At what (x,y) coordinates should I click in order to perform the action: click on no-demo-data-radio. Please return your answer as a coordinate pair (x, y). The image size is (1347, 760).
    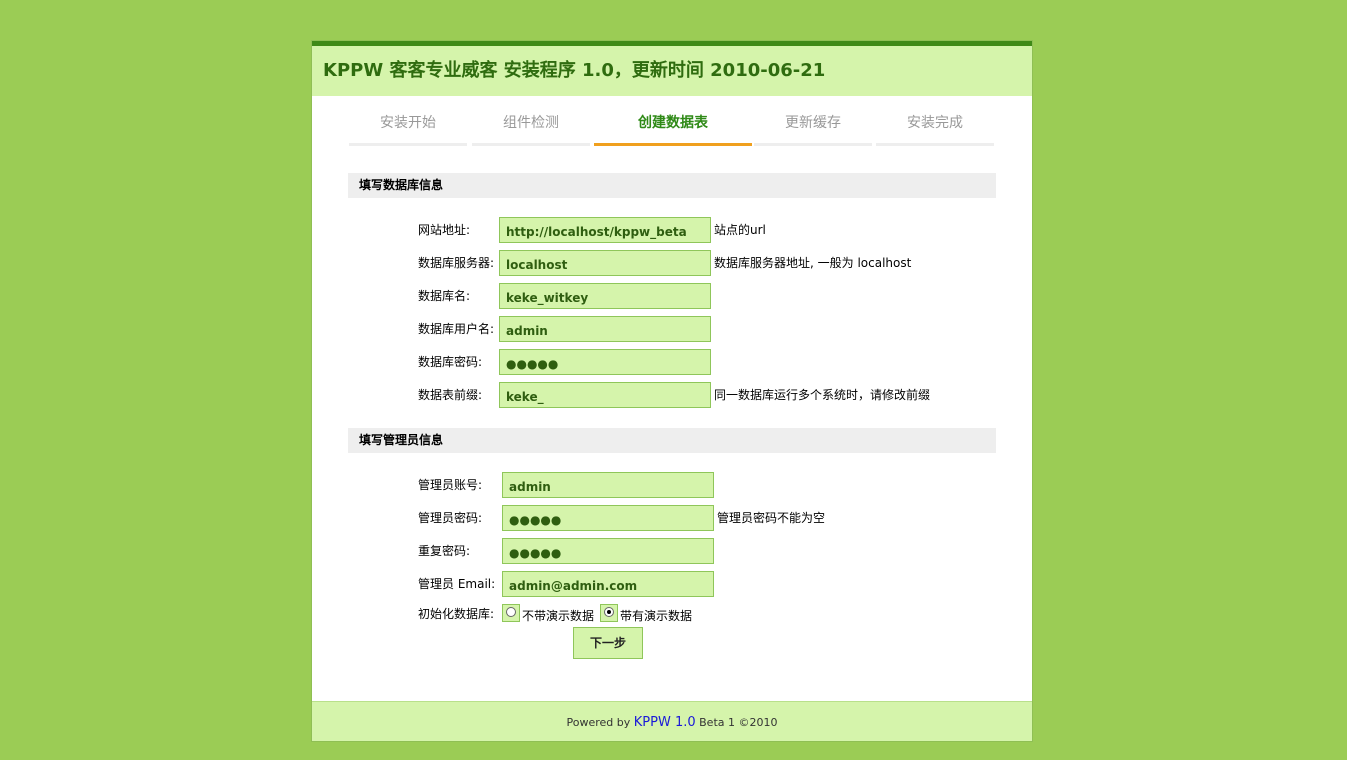
    Looking at the image, I should click on (511, 613).